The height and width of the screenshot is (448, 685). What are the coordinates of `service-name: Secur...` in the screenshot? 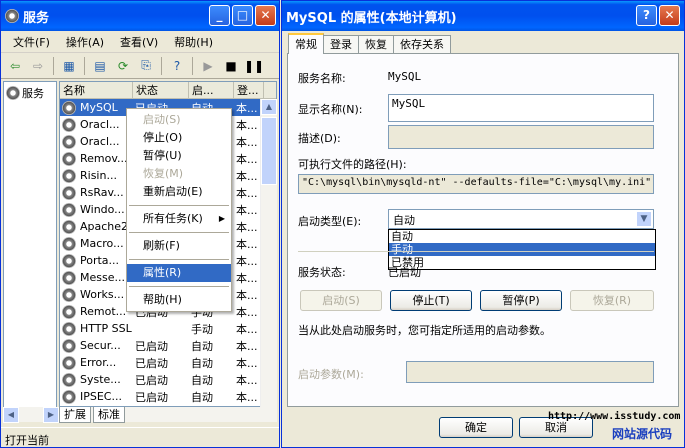 It's located at (100, 345).